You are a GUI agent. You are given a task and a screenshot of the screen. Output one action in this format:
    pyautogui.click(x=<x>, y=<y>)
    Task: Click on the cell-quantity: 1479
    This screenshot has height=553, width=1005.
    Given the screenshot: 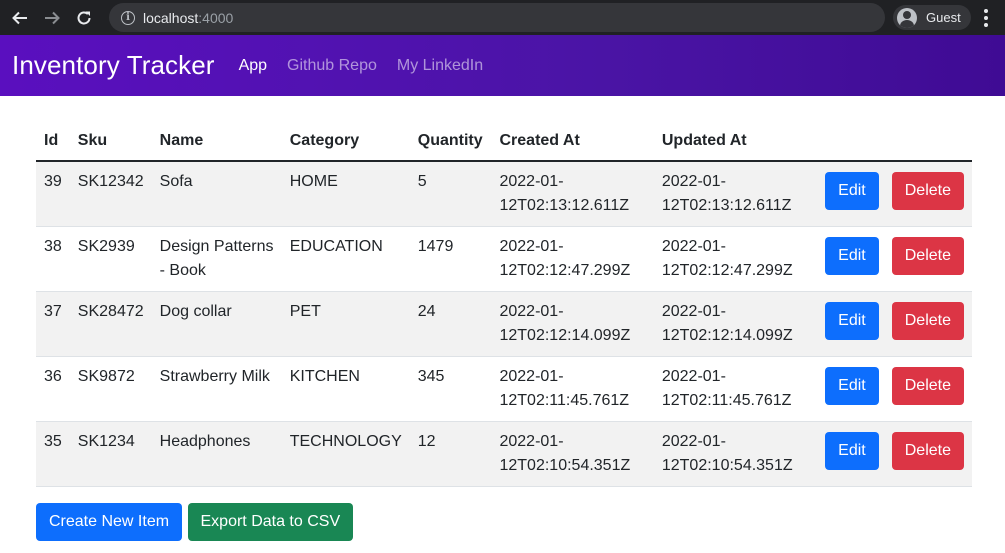 What is the action you would take?
    pyautogui.click(x=450, y=259)
    